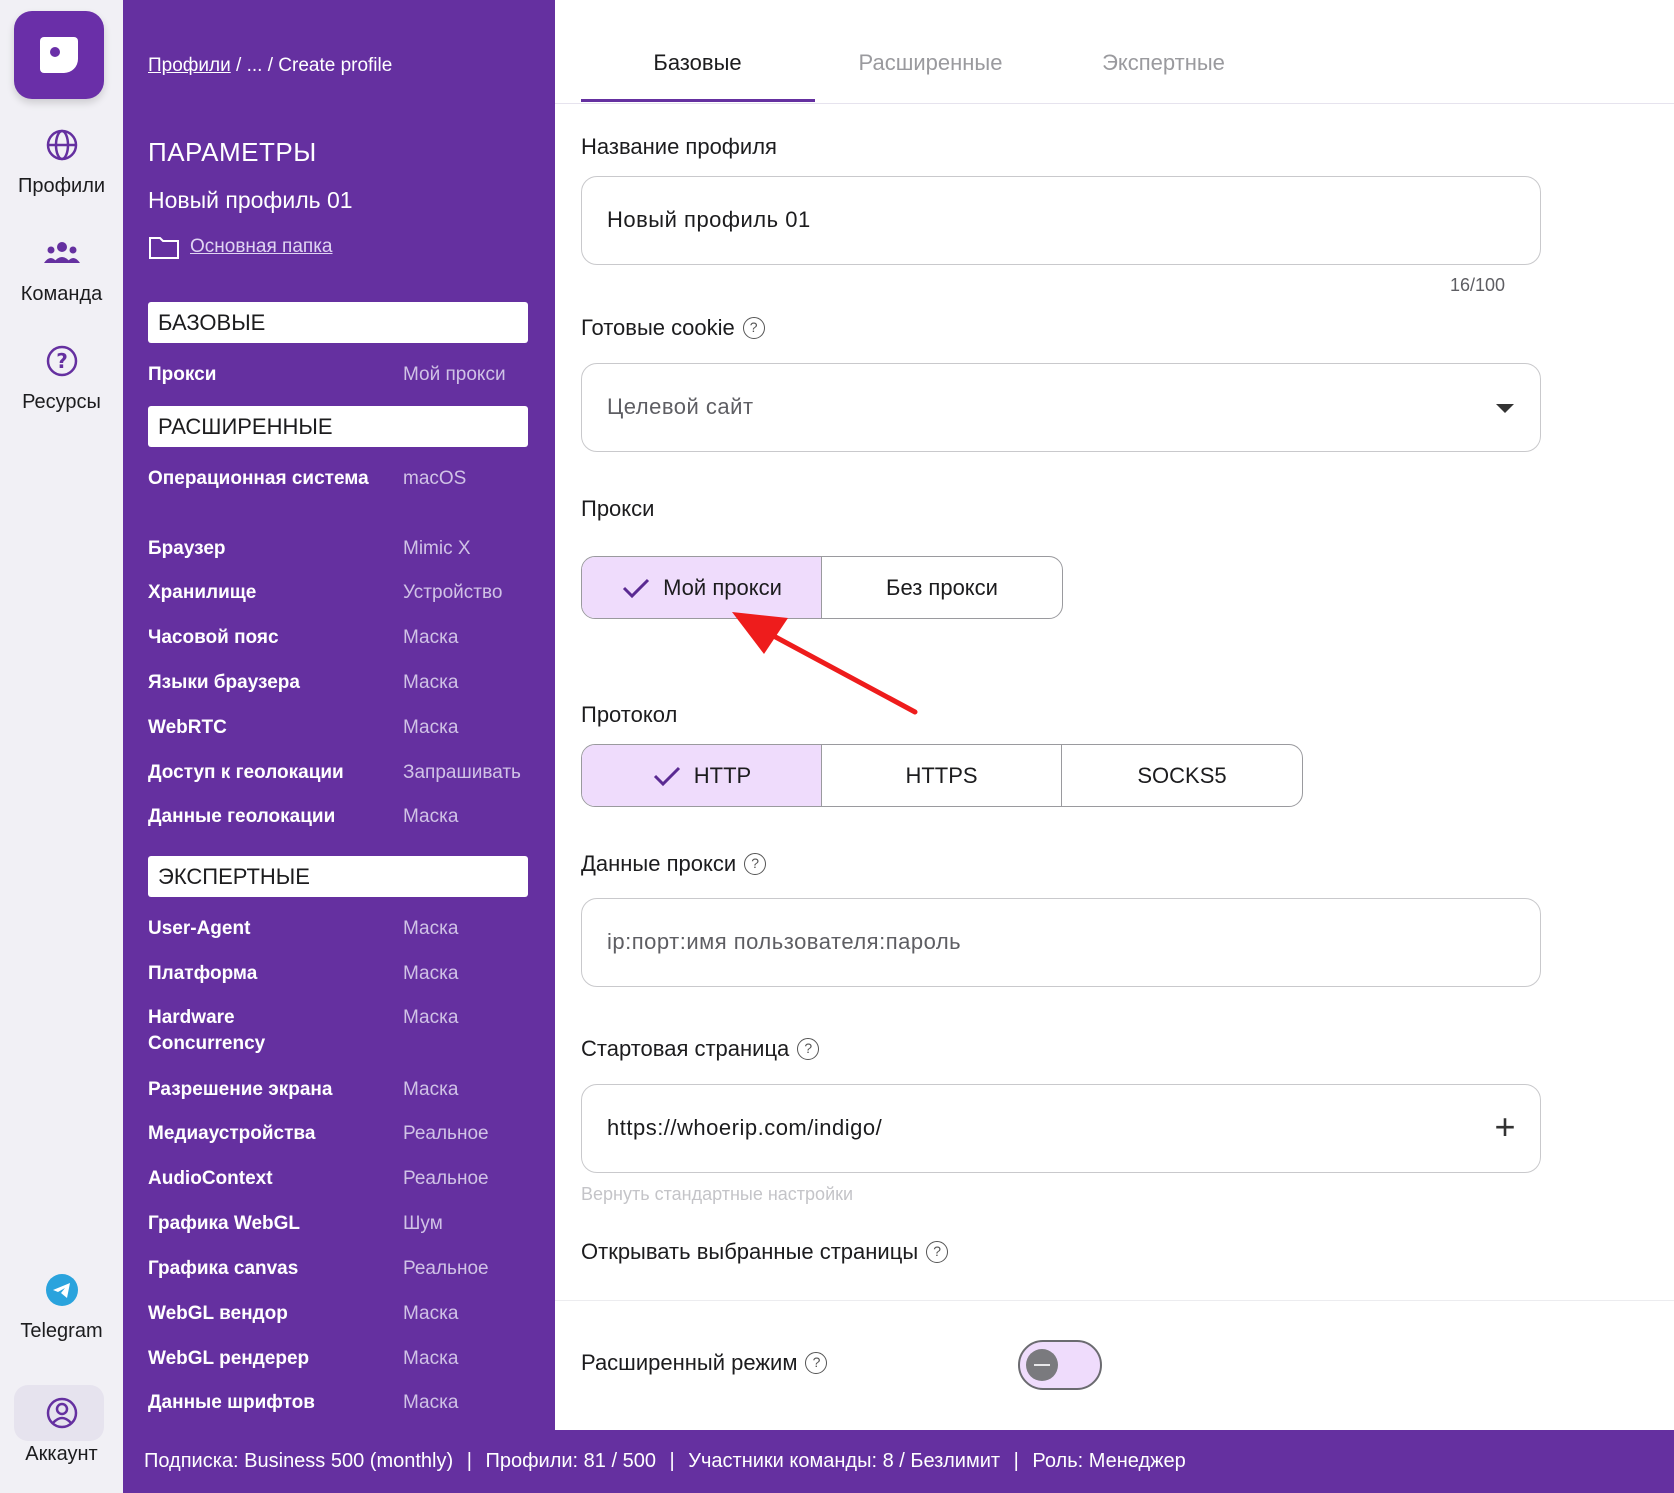  I want to click on telegram-icon, so click(61, 1290).